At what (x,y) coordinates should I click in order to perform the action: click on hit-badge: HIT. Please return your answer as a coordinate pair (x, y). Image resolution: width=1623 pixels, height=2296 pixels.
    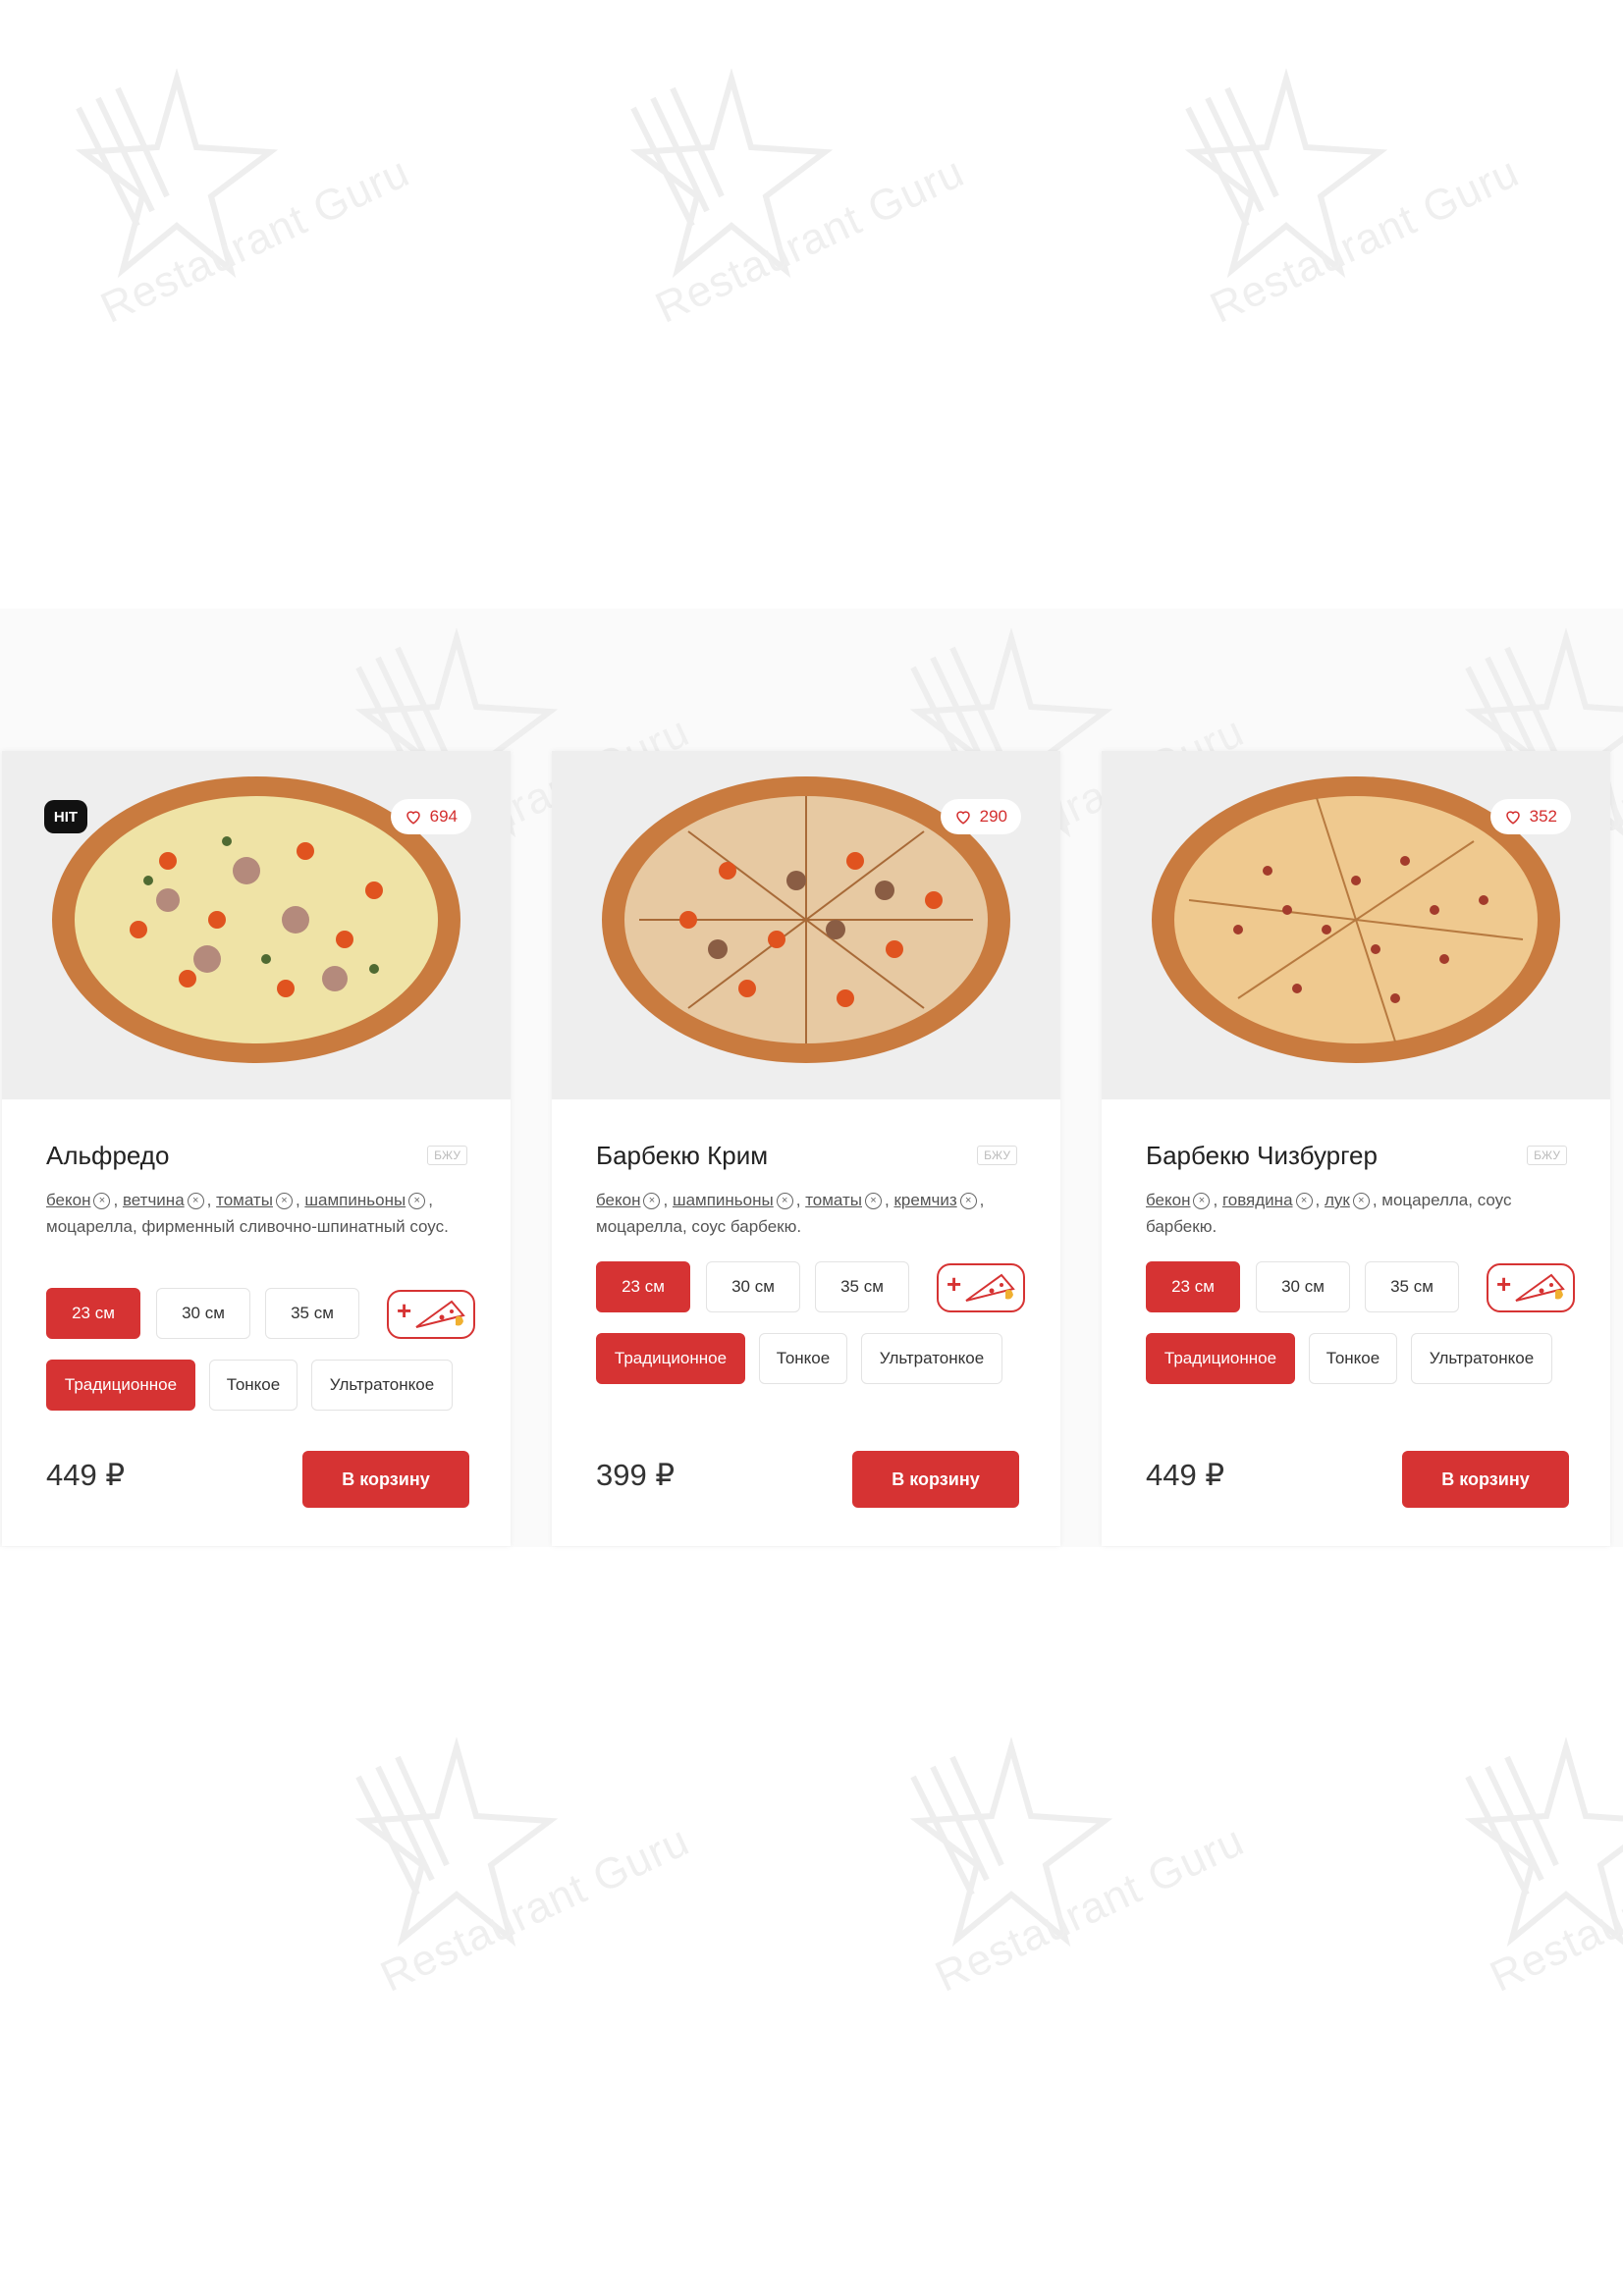
    Looking at the image, I should click on (65, 816).